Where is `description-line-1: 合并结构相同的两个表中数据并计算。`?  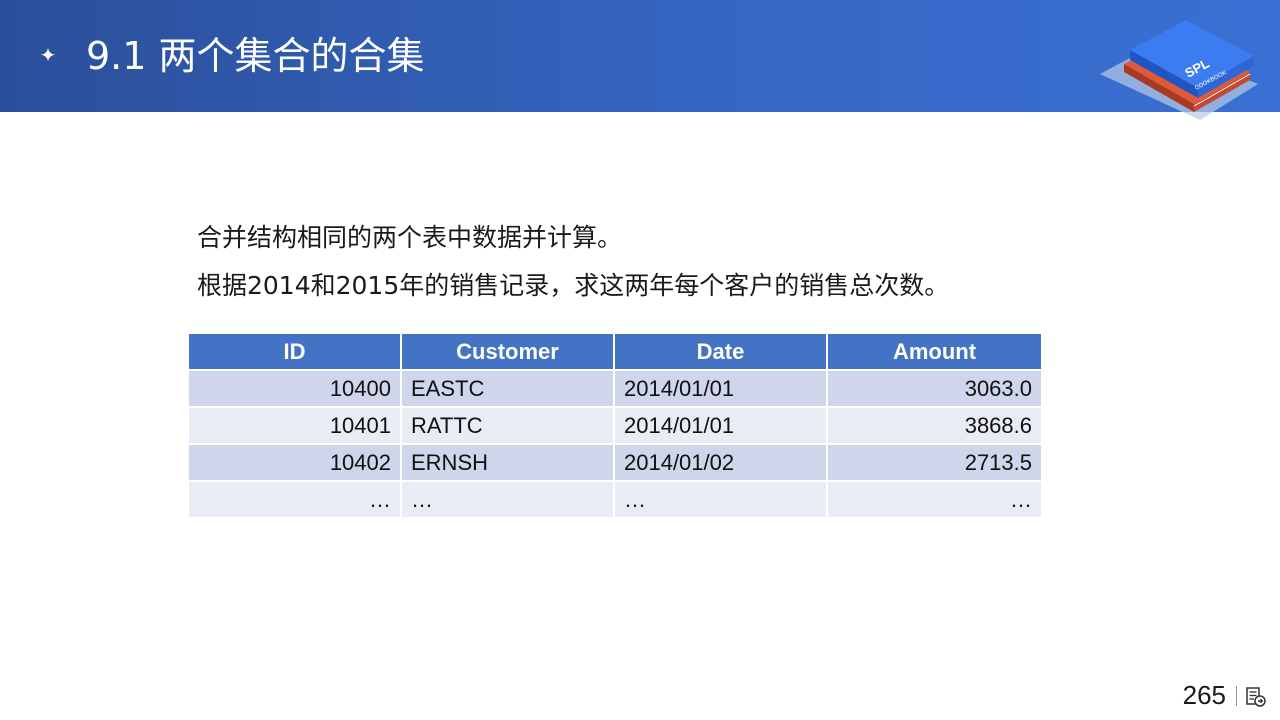
description-line-1: 合并结构相同的两个表中数据并计算。 is located at coordinates (410, 237).